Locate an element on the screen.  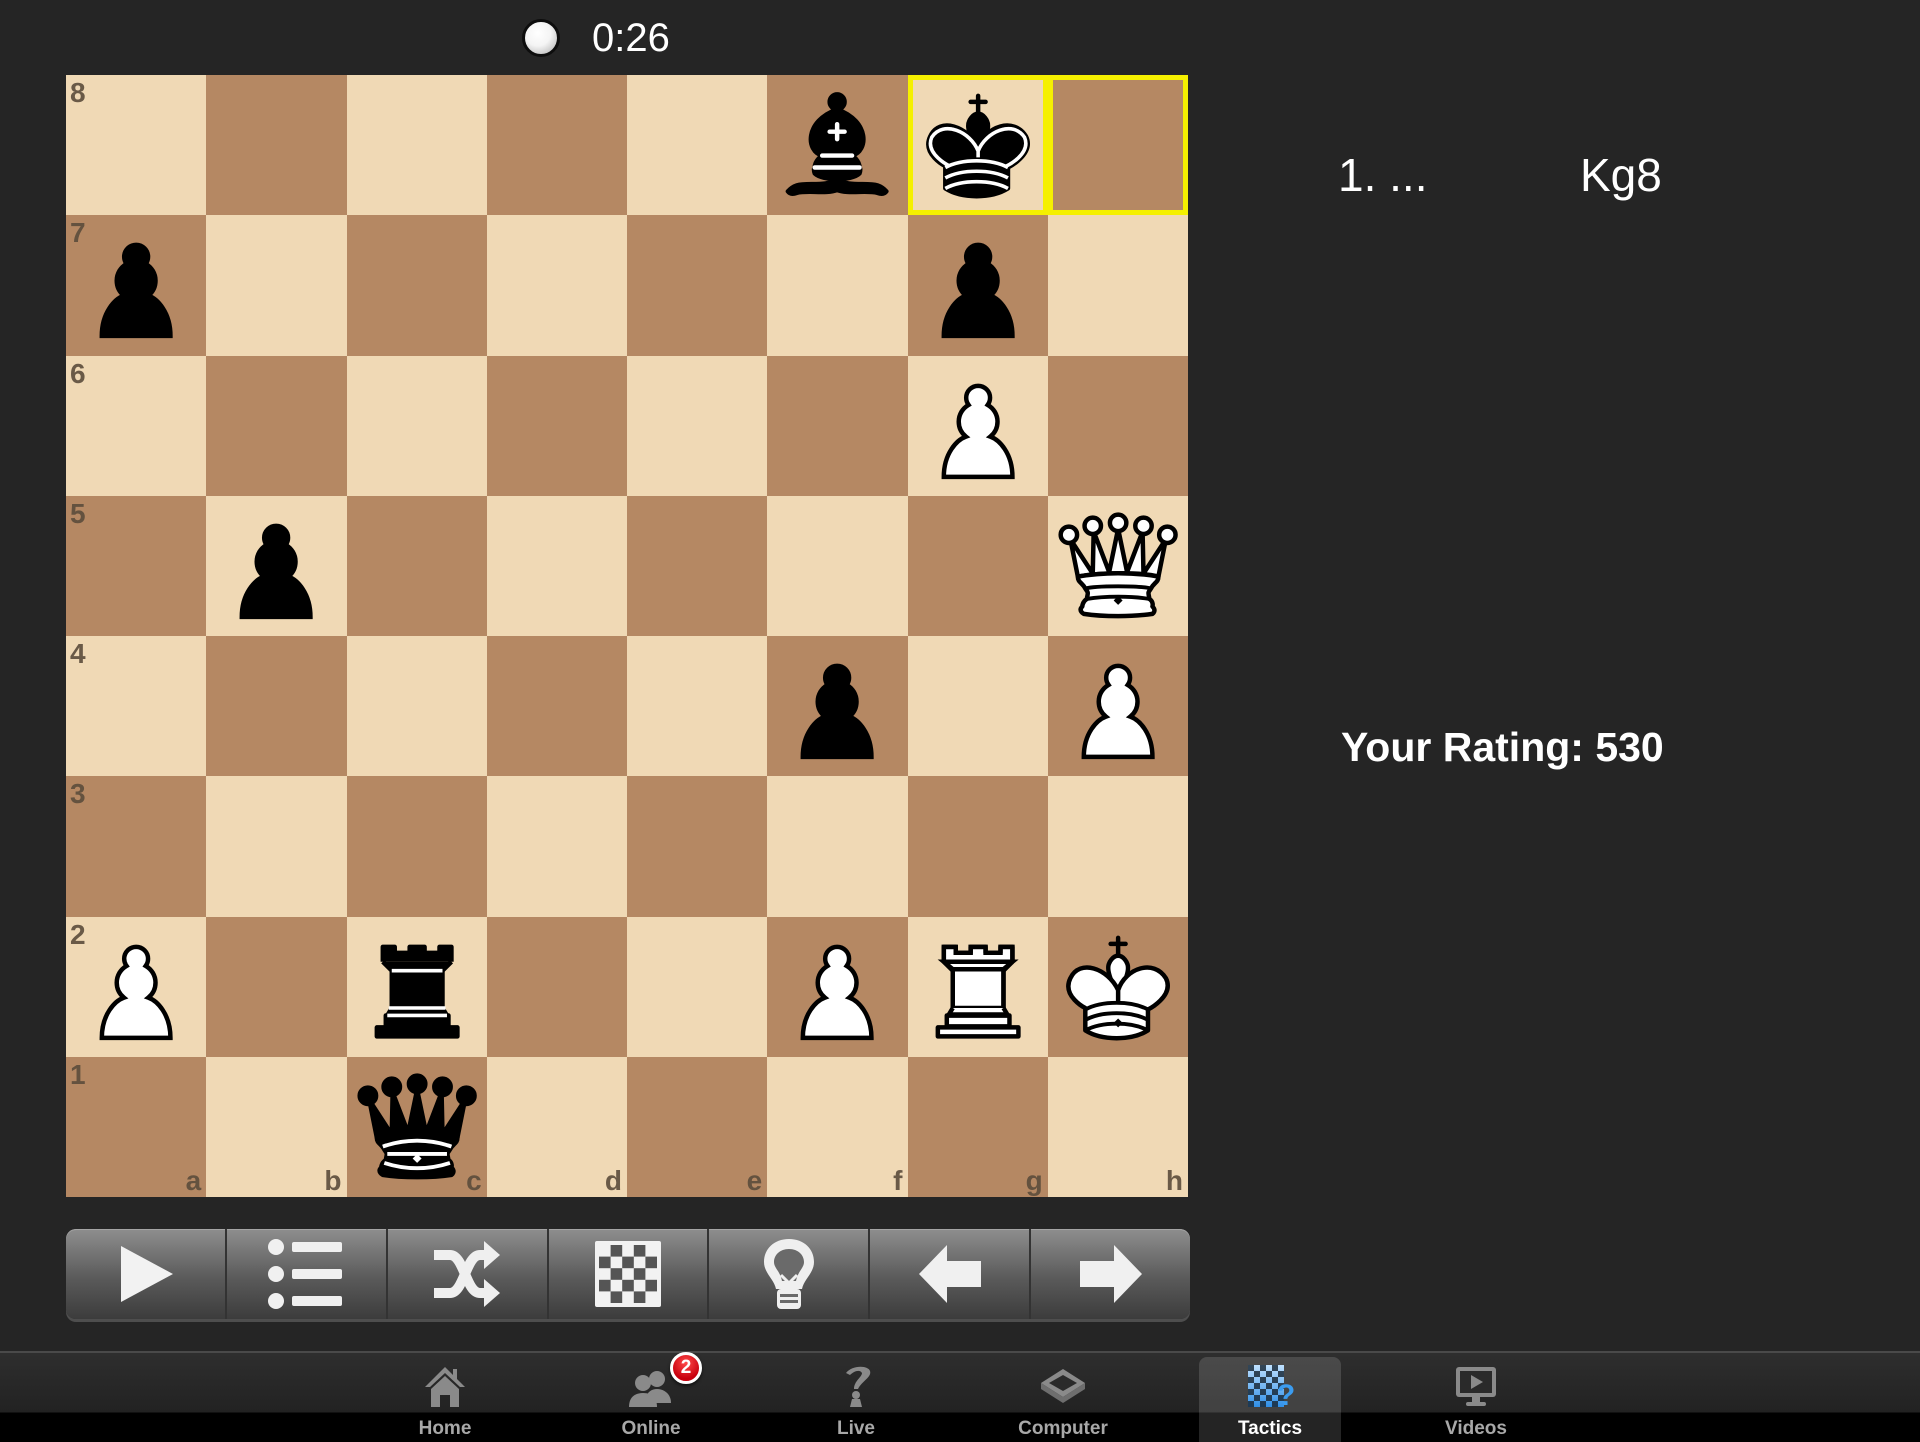
white-king-icon is located at coordinates (1118, 987).